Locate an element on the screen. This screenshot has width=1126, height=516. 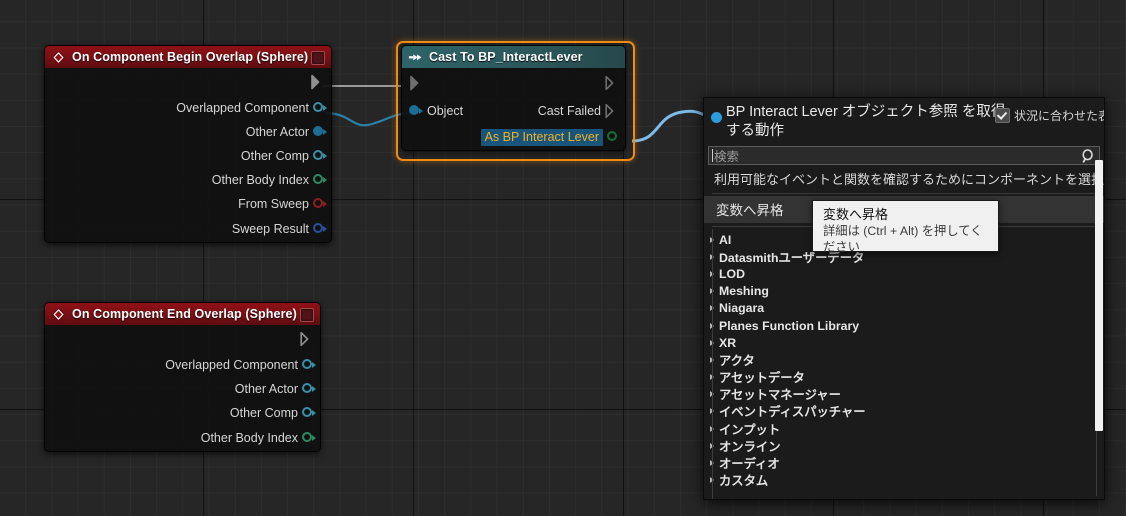
exec-in-pin-icon is located at coordinates (416, 83).